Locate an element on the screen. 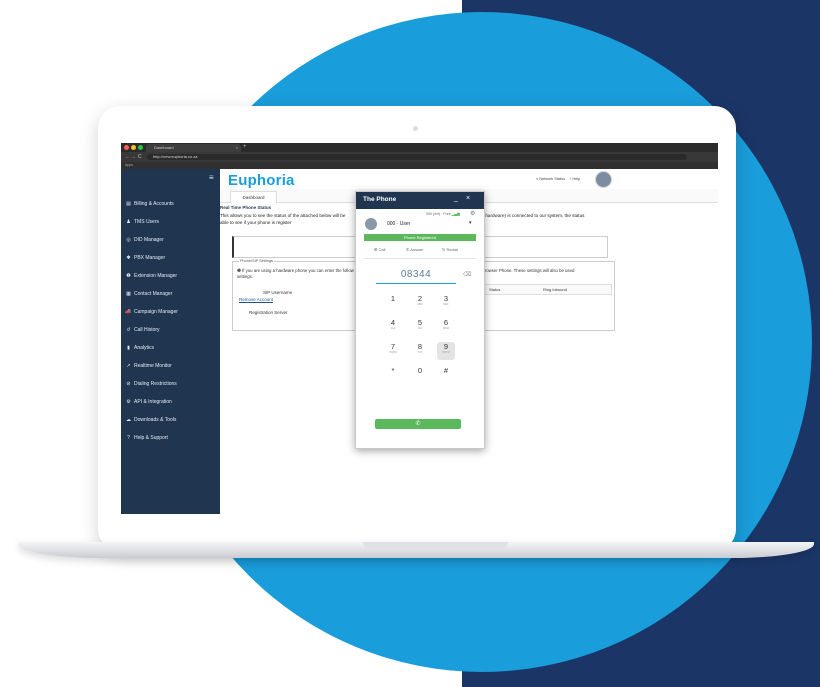 This screenshot has width=820, height=687. settings-icon: ⚙ is located at coordinates (472, 213).